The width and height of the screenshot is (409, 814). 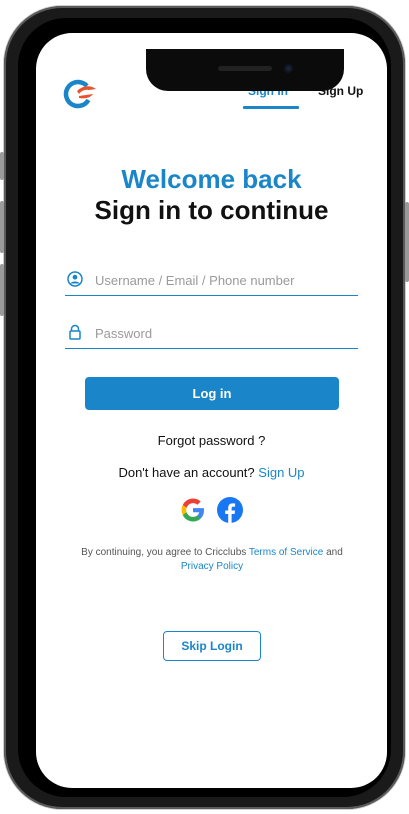 What do you see at coordinates (211, 210) in the screenshot?
I see `subtitle-heading: Sign in to continue` at bounding box center [211, 210].